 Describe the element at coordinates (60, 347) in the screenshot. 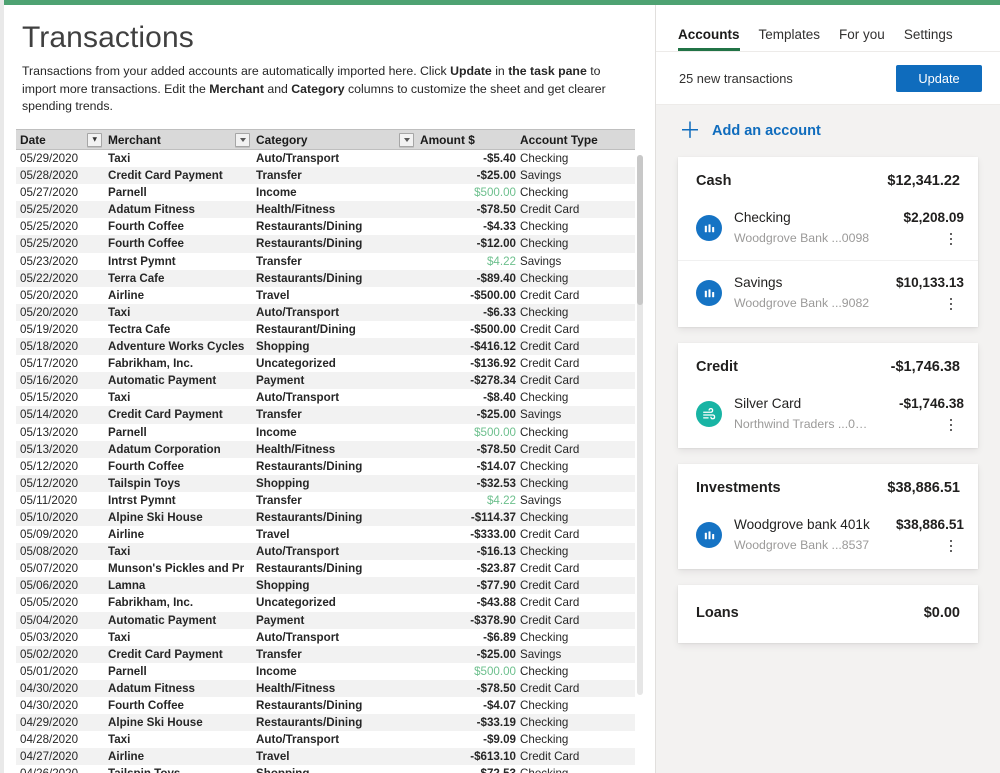

I see `cell-date: 05/18/2020` at that location.